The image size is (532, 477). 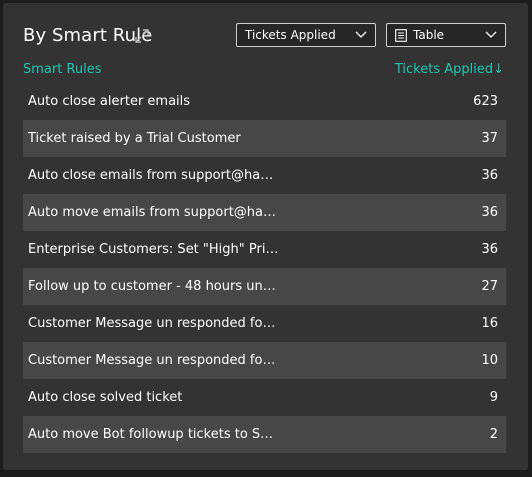 What do you see at coordinates (493, 397) in the screenshot?
I see `tickets-applied-count: 9` at bounding box center [493, 397].